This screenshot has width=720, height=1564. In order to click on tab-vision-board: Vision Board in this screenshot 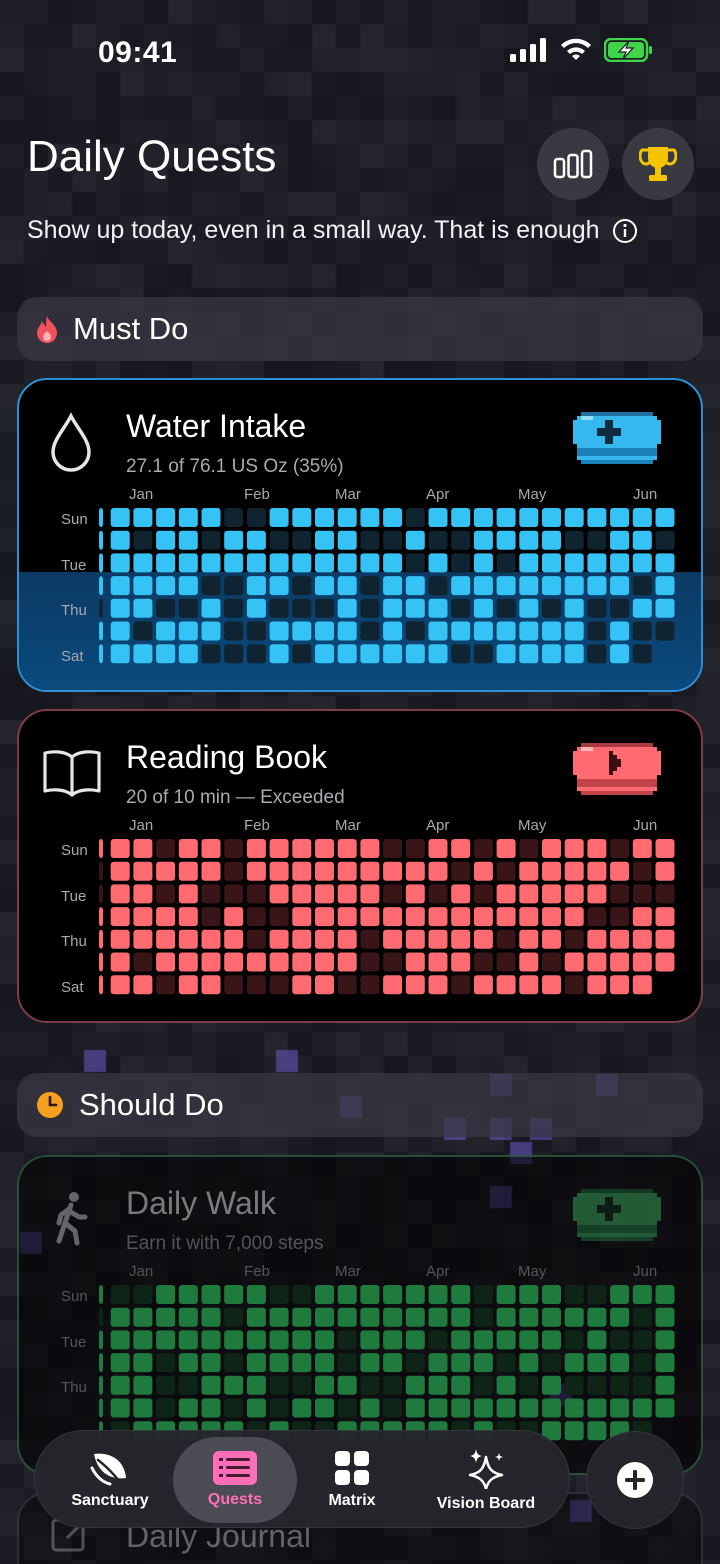, I will do `click(486, 1480)`.